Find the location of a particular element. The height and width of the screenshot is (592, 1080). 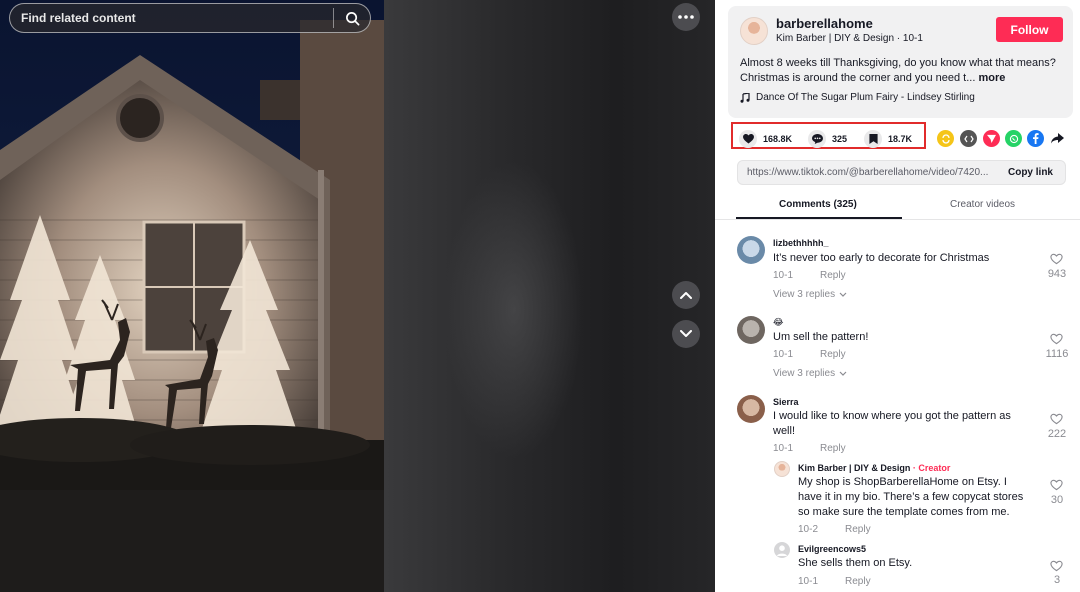

embed-icon is located at coordinates (968, 138).